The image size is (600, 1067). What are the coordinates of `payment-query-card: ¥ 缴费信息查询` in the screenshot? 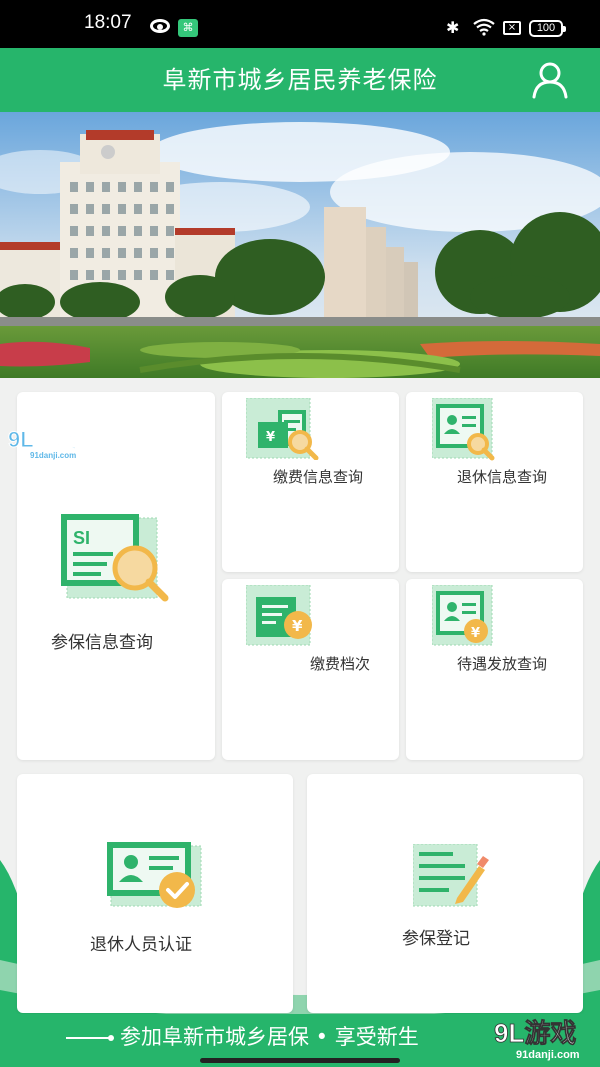 It's located at (310, 482).